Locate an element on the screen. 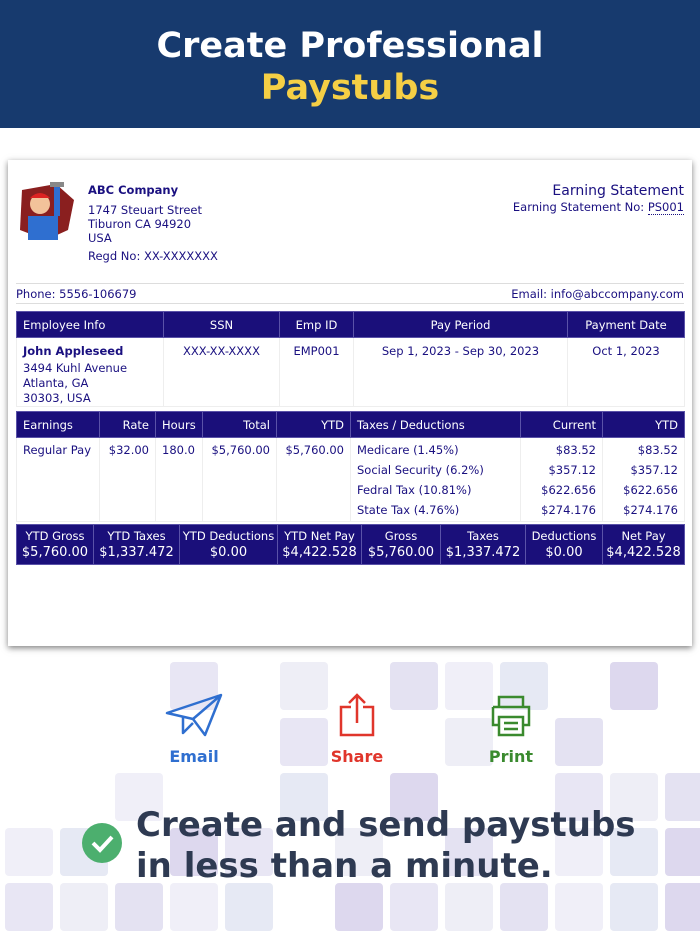  employee-address-line2: Atlanta, GA is located at coordinates (56, 383).